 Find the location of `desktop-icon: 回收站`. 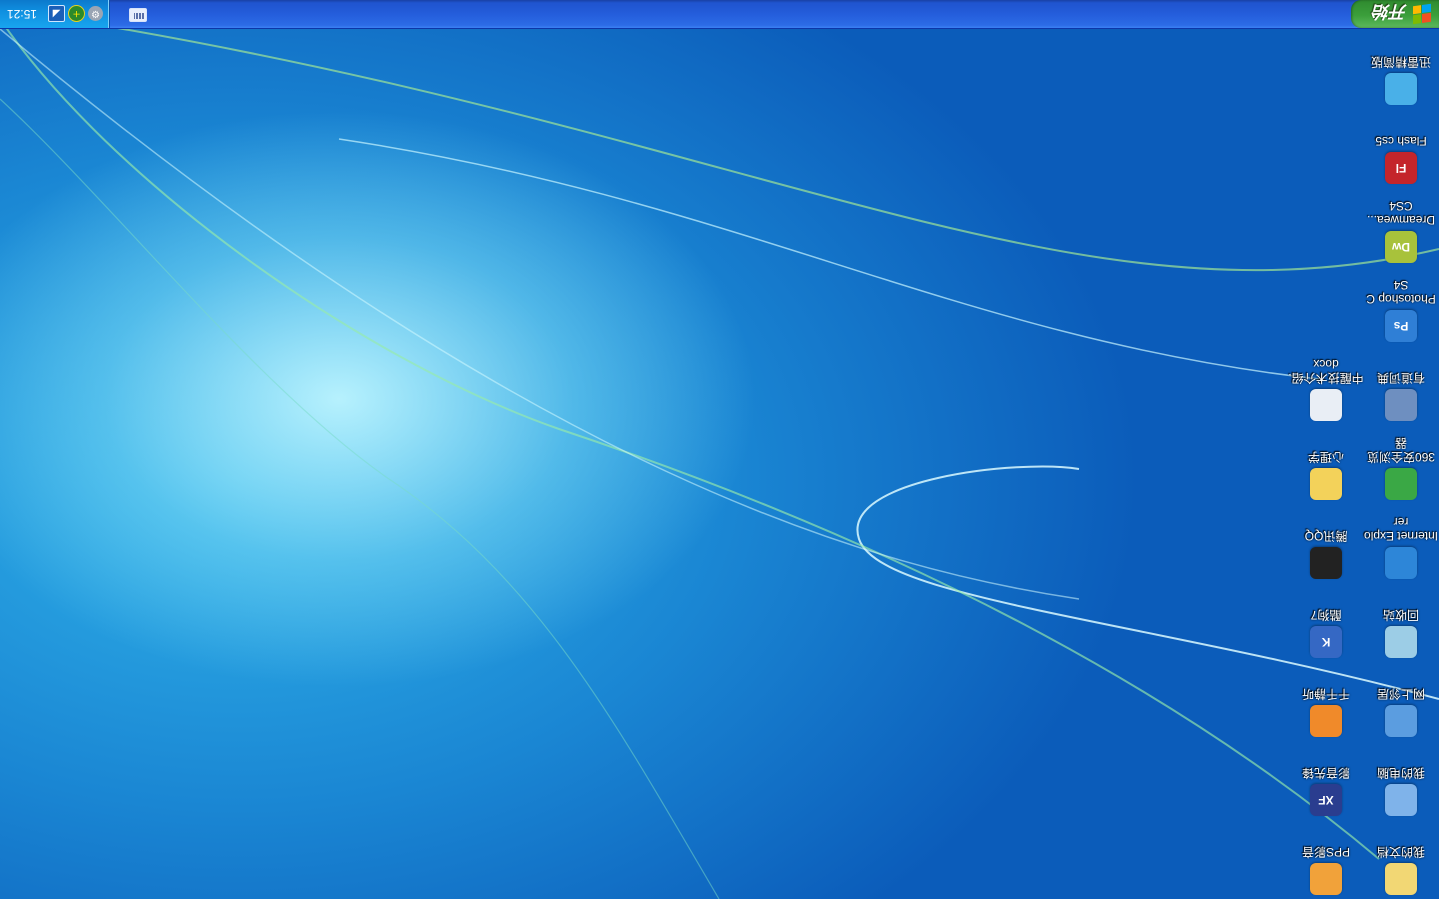

desktop-icon: 回收站 is located at coordinates (1401, 620).